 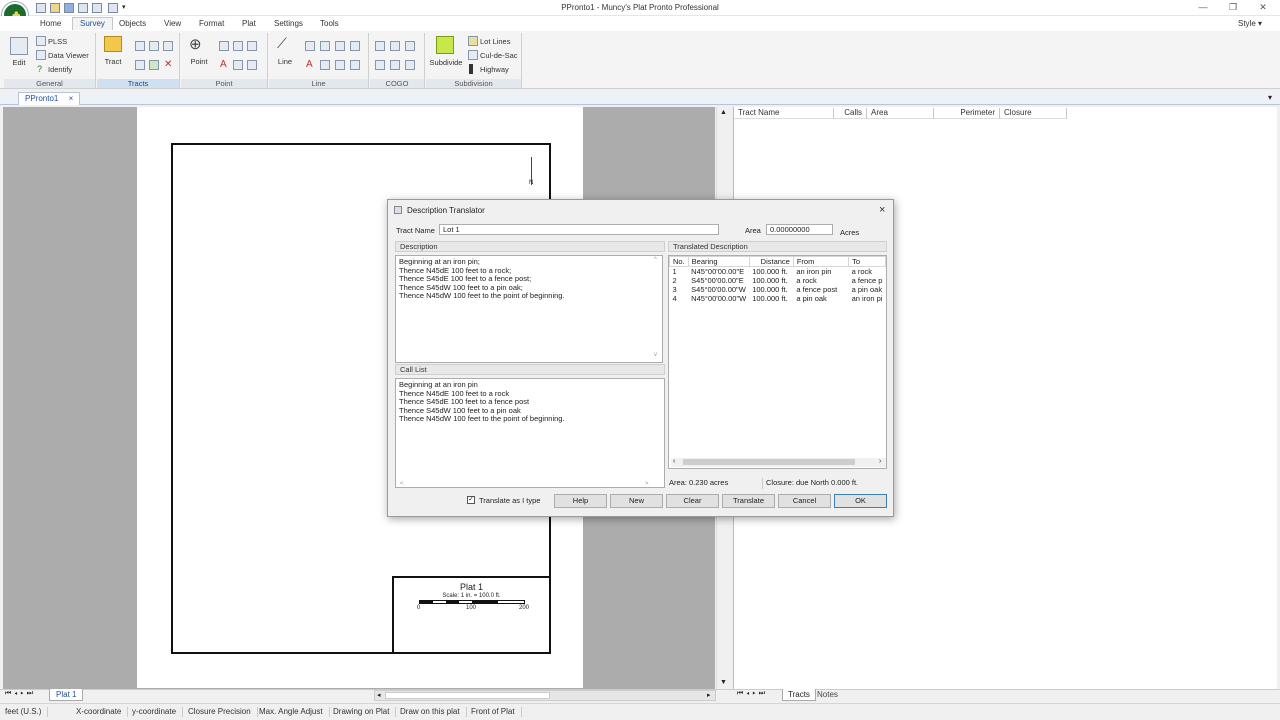 What do you see at coordinates (748, 501) in the screenshot?
I see `translate-button: Translate` at bounding box center [748, 501].